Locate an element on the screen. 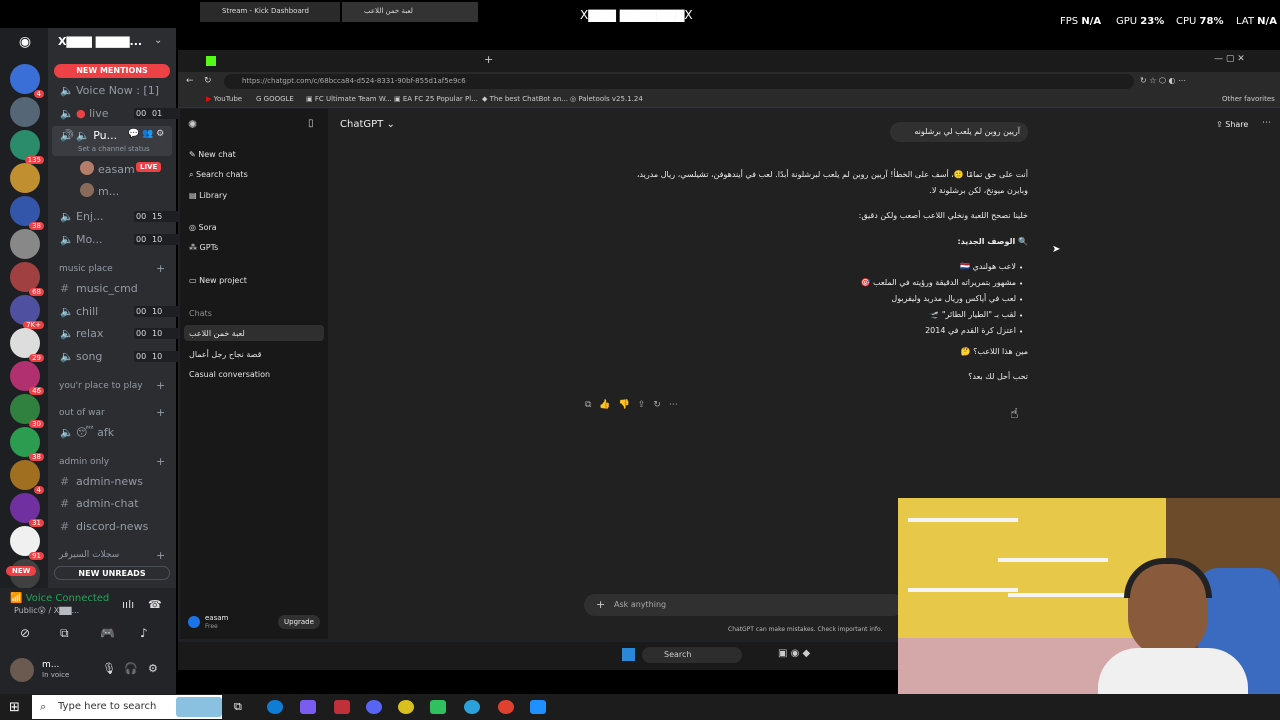 The image size is (1280, 720). noise-suppression-icon: ıılı is located at coordinates (128, 604).